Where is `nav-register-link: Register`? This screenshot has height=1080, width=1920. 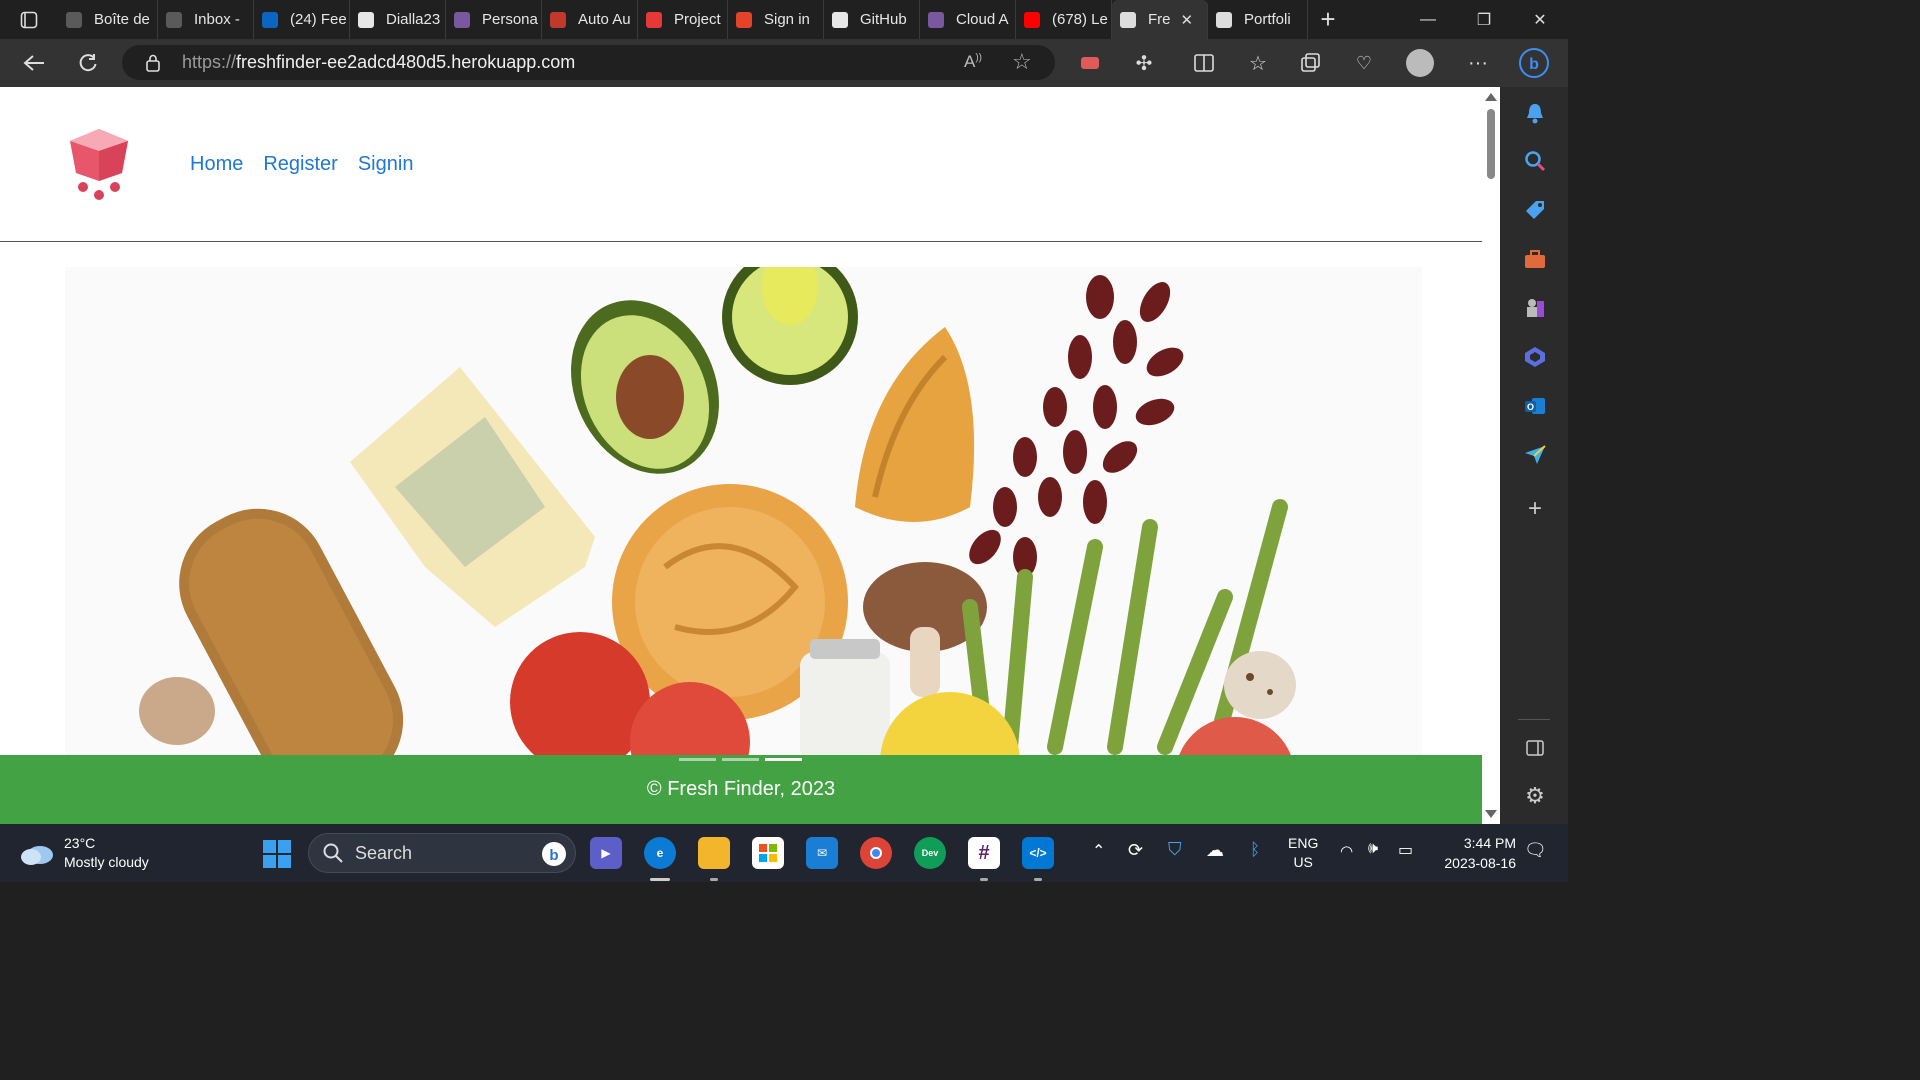
nav-register-link: Register is located at coordinates (300, 164).